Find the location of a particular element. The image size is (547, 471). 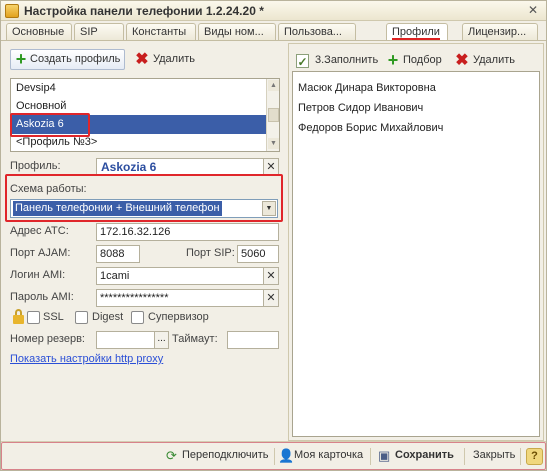

button-label: 3.Заполнить is located at coordinates (347, 60).